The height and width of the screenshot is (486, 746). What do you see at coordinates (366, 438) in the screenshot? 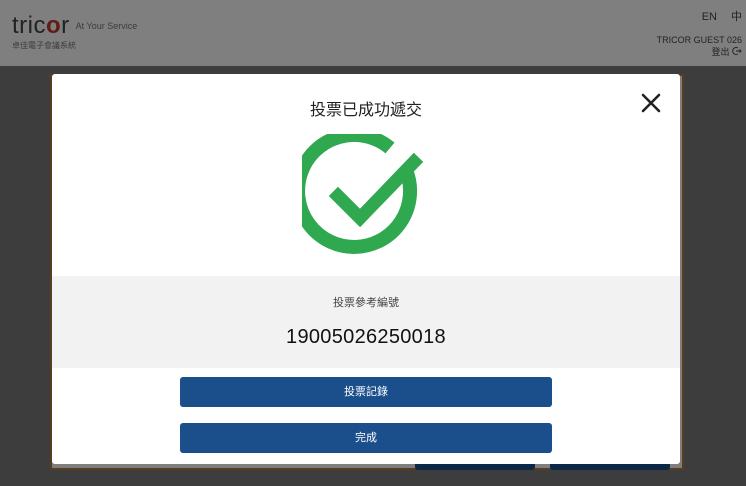
I see `done-button: 完成` at bounding box center [366, 438].